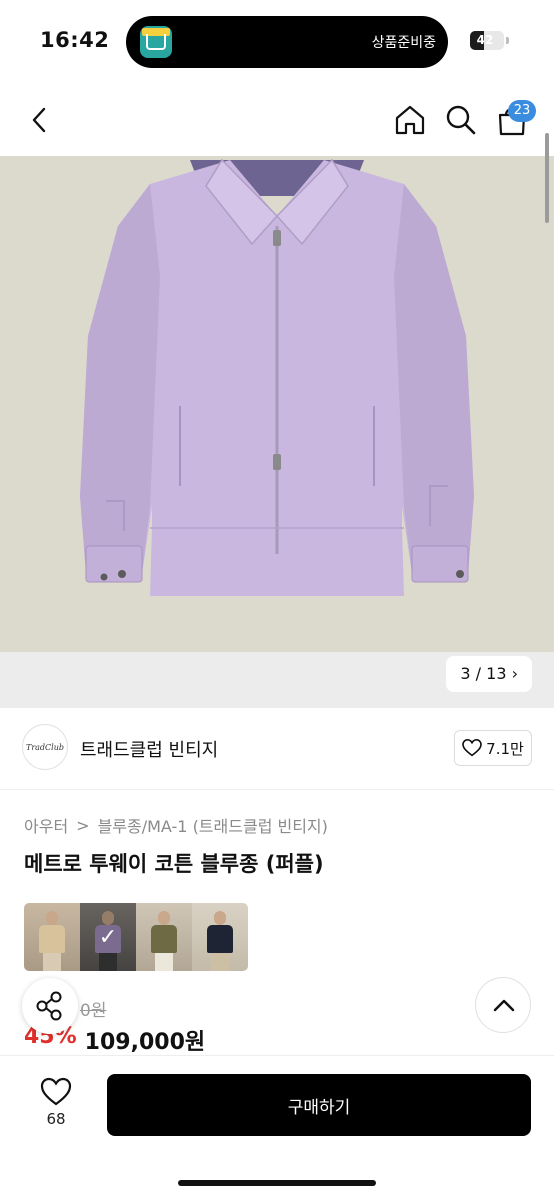  I want to click on sale-price: 109,000원, so click(145, 1042).